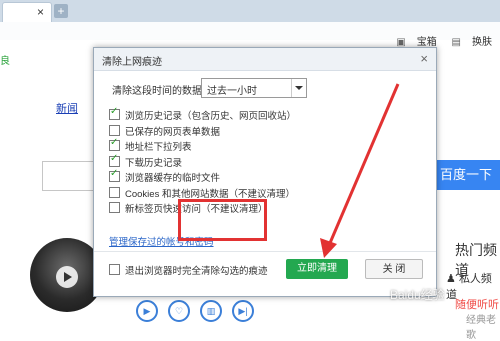  What do you see at coordinates (451, 279) in the screenshot?
I see `user-icon: ♟` at bounding box center [451, 279].